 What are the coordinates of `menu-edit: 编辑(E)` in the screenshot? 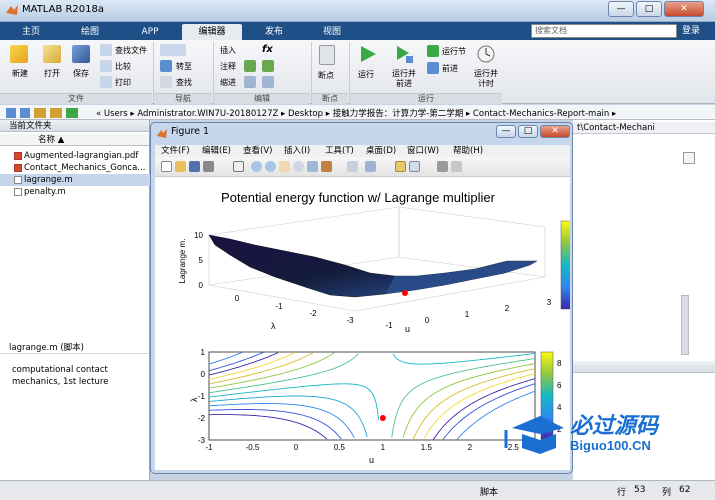 It's located at (216, 151).